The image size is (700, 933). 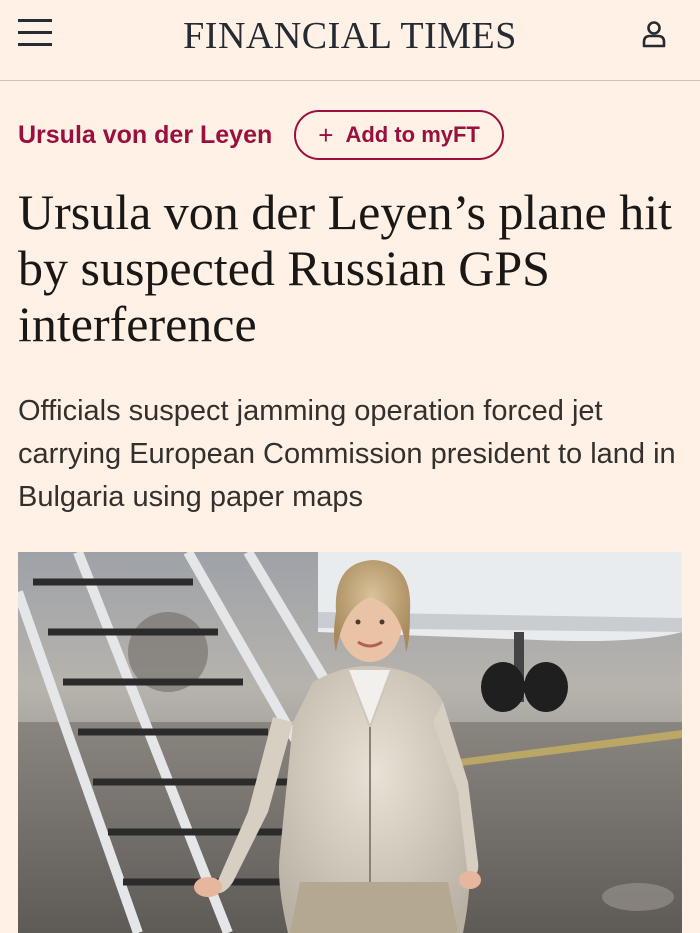 What do you see at coordinates (350, 36) in the screenshot?
I see `site-logo: FINANCIAL TIMES` at bounding box center [350, 36].